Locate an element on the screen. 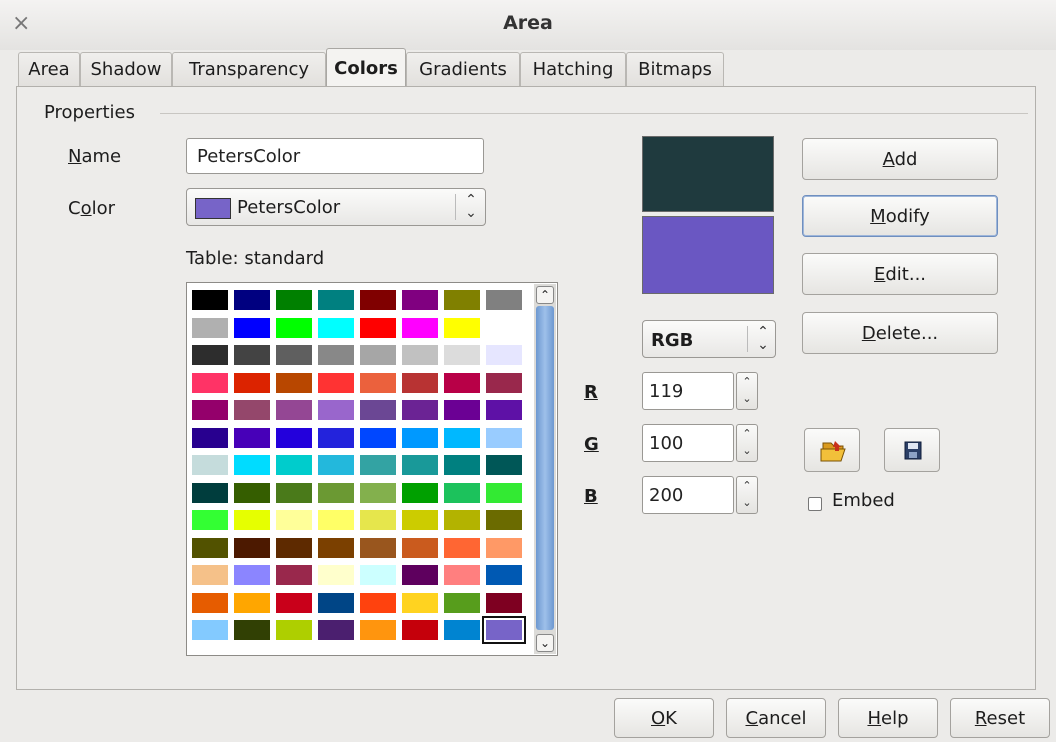 Image resolution: width=1056 pixels, height=742 pixels. modify-button: Modify is located at coordinates (900, 216).